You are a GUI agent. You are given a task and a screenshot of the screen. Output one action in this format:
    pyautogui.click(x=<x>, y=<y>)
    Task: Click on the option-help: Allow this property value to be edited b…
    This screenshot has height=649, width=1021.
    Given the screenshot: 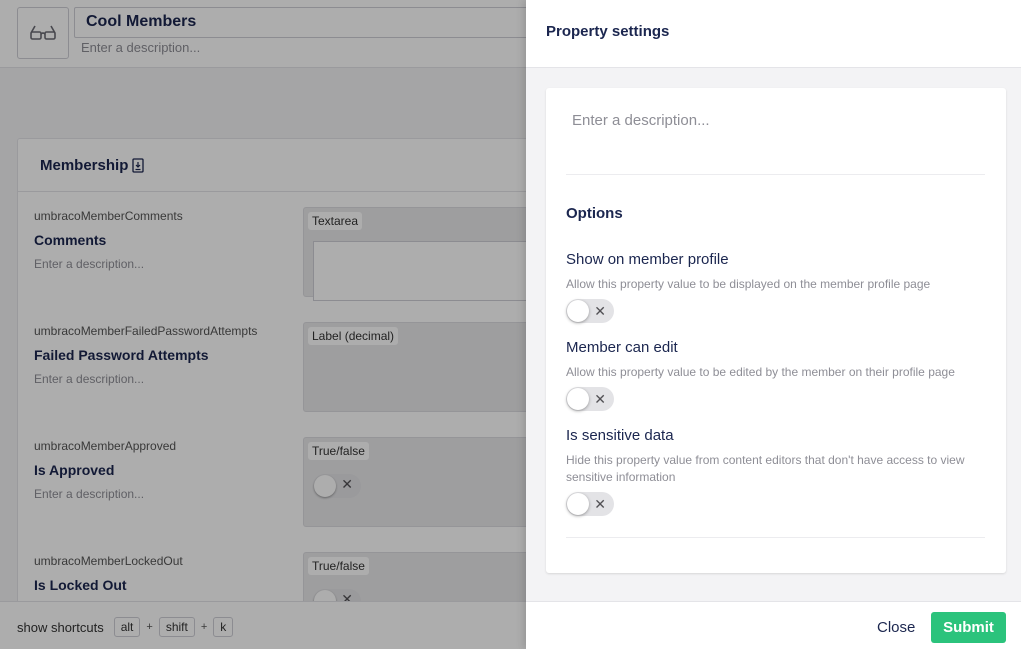 What is the action you would take?
    pyautogui.click(x=760, y=372)
    